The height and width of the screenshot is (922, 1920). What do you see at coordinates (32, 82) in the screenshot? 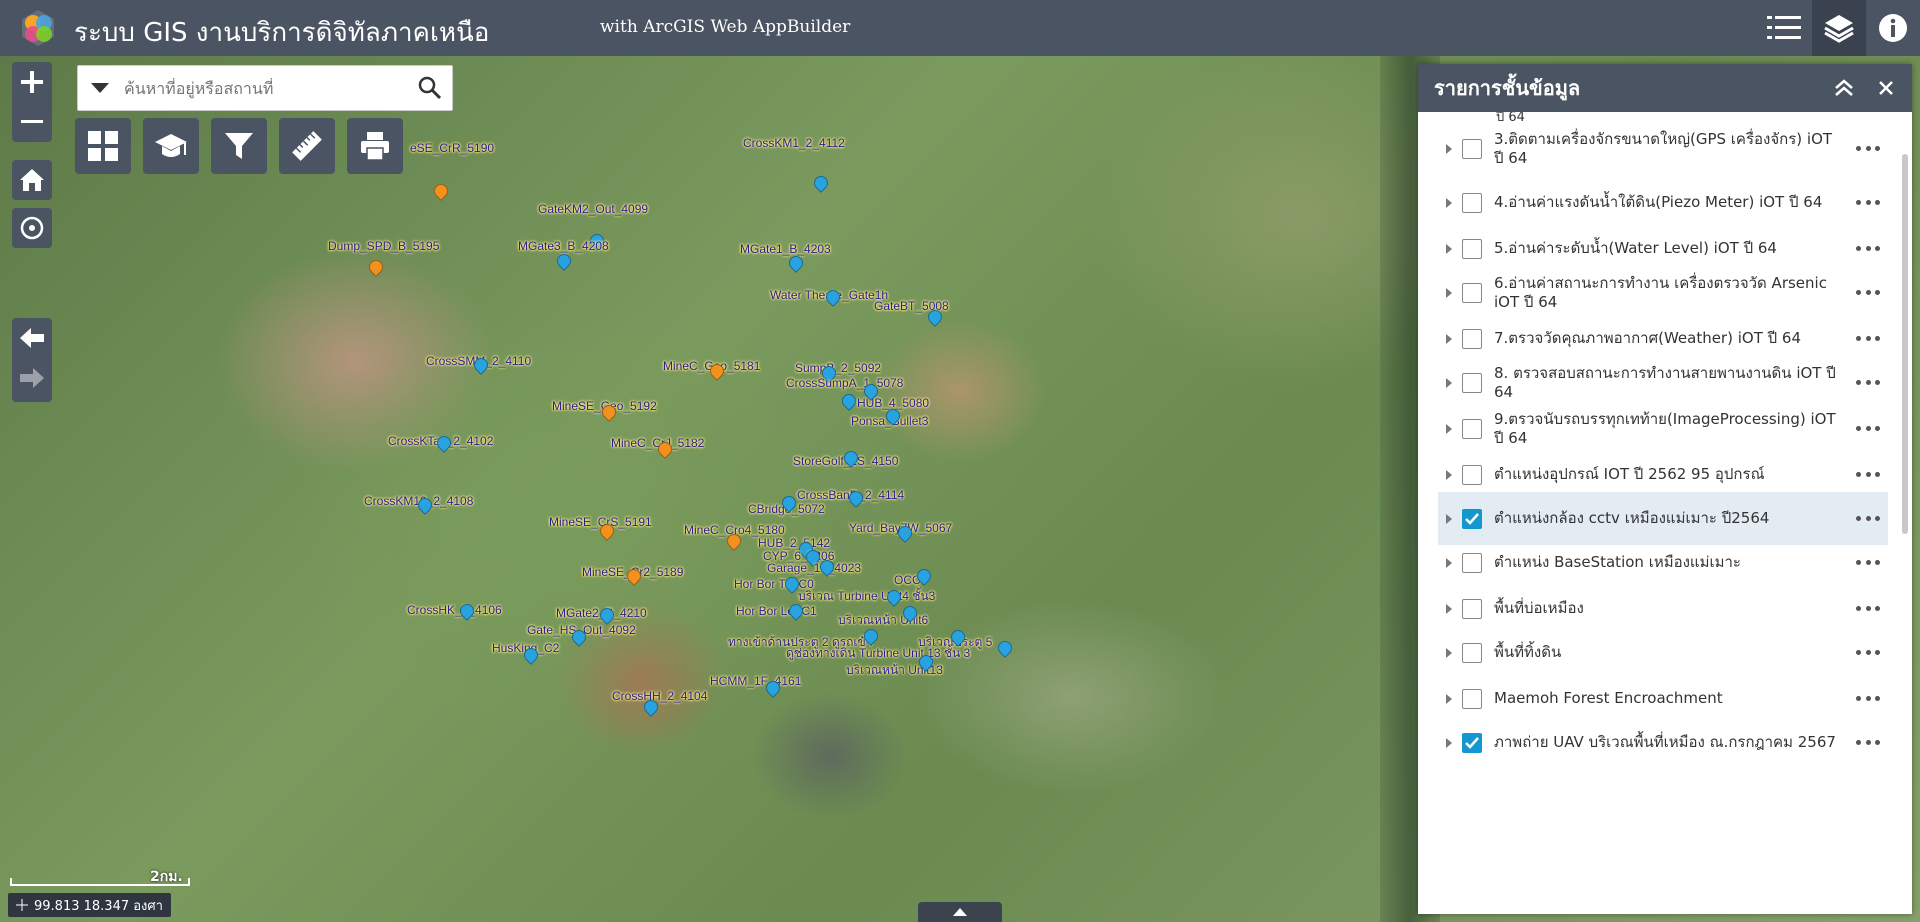
I see `zoom-in-button` at bounding box center [32, 82].